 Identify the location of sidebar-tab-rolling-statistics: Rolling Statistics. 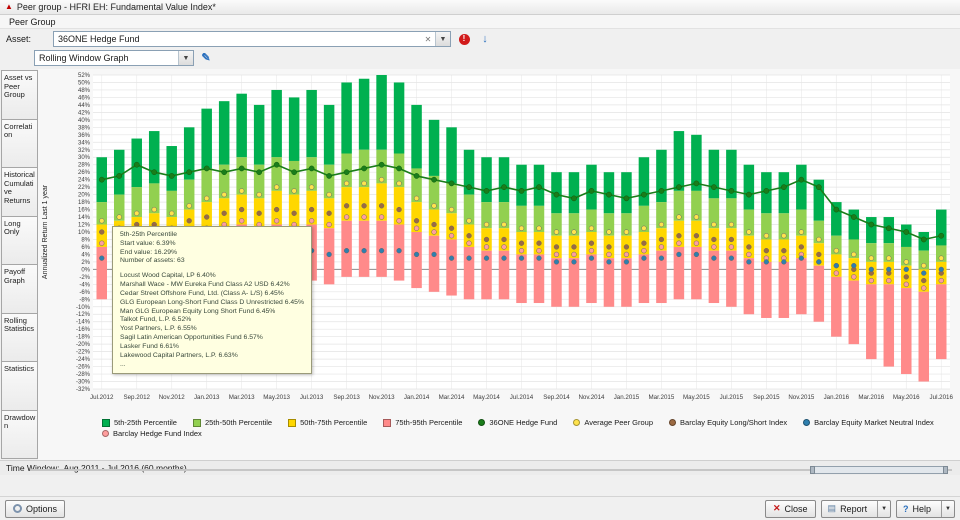
(19, 337).